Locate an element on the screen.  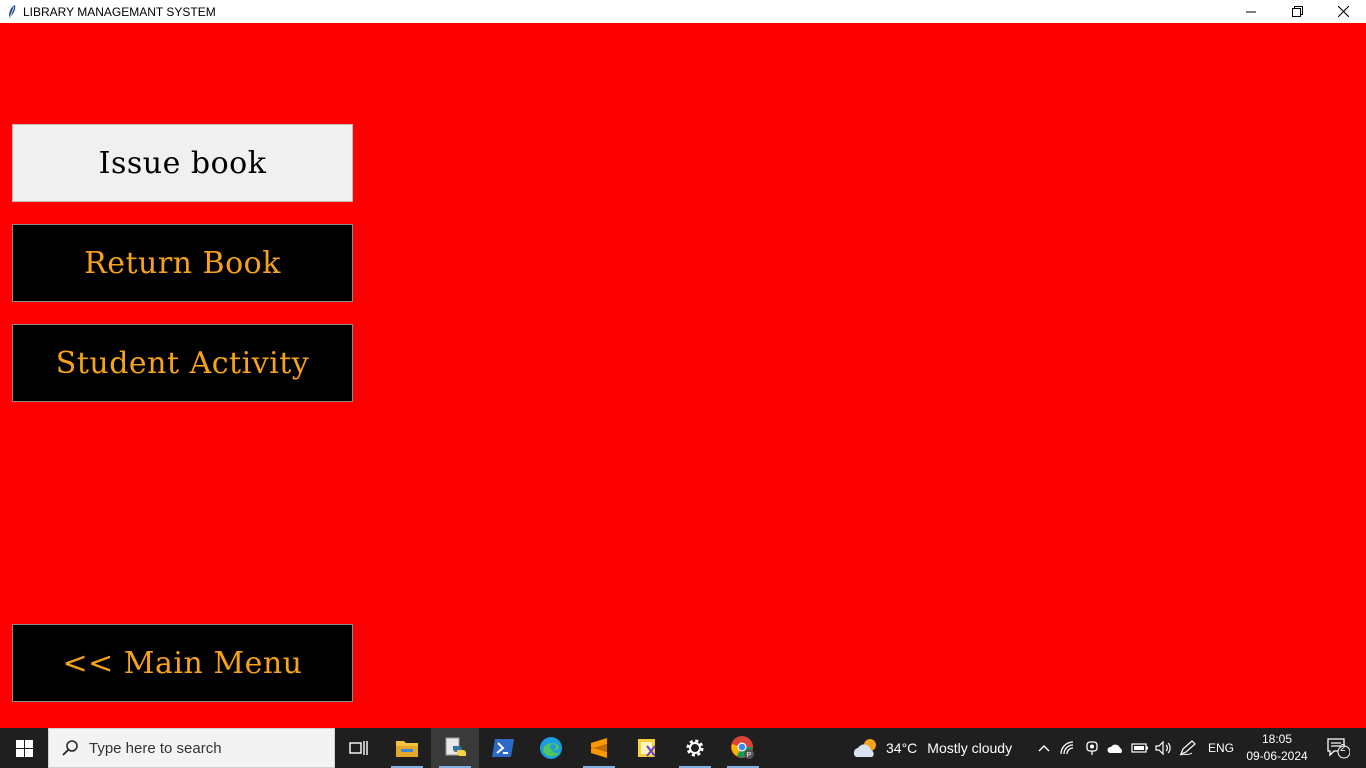
sublime-text-button is located at coordinates (599, 748).